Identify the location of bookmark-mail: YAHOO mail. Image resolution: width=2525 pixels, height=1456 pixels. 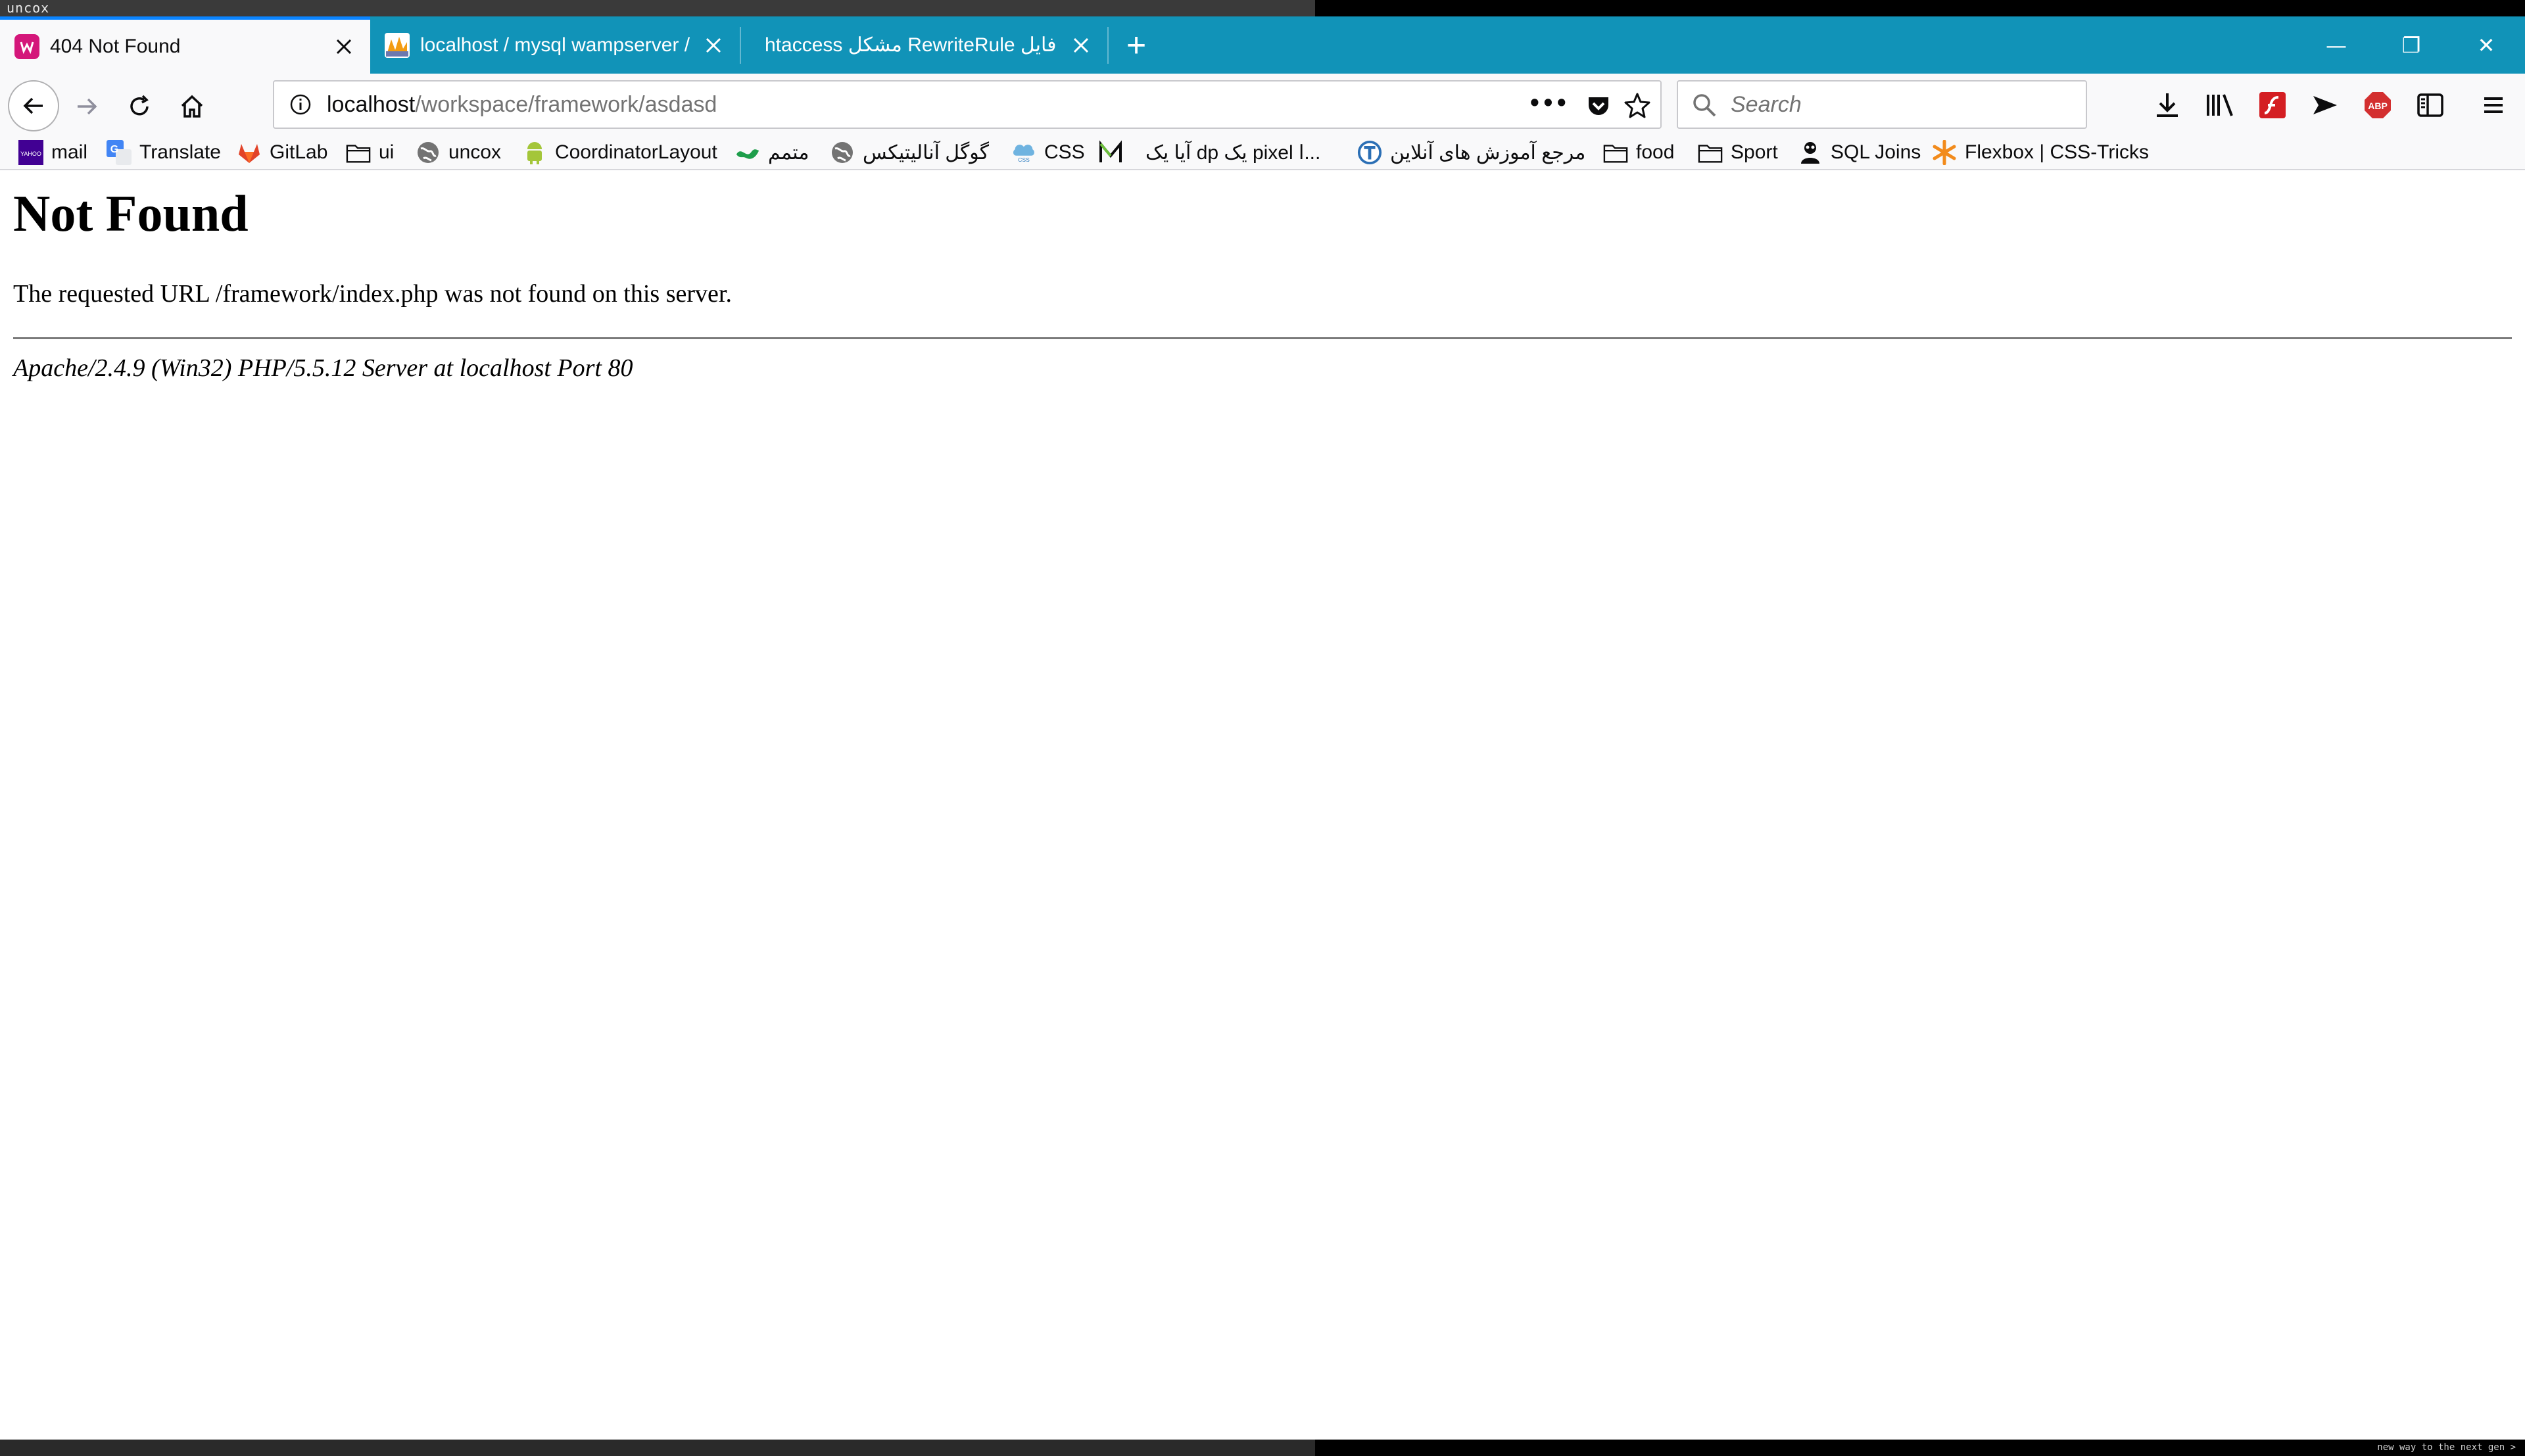
(52, 152).